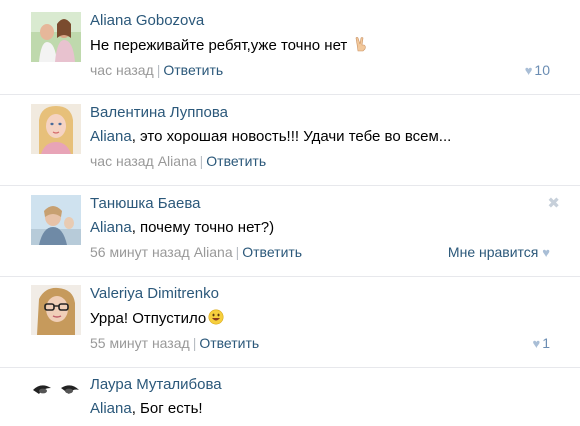 Image resolution: width=580 pixels, height=426 pixels. Describe the element at coordinates (320, 204) in the screenshot. I see `comment-author: Танюшка Баева` at that location.